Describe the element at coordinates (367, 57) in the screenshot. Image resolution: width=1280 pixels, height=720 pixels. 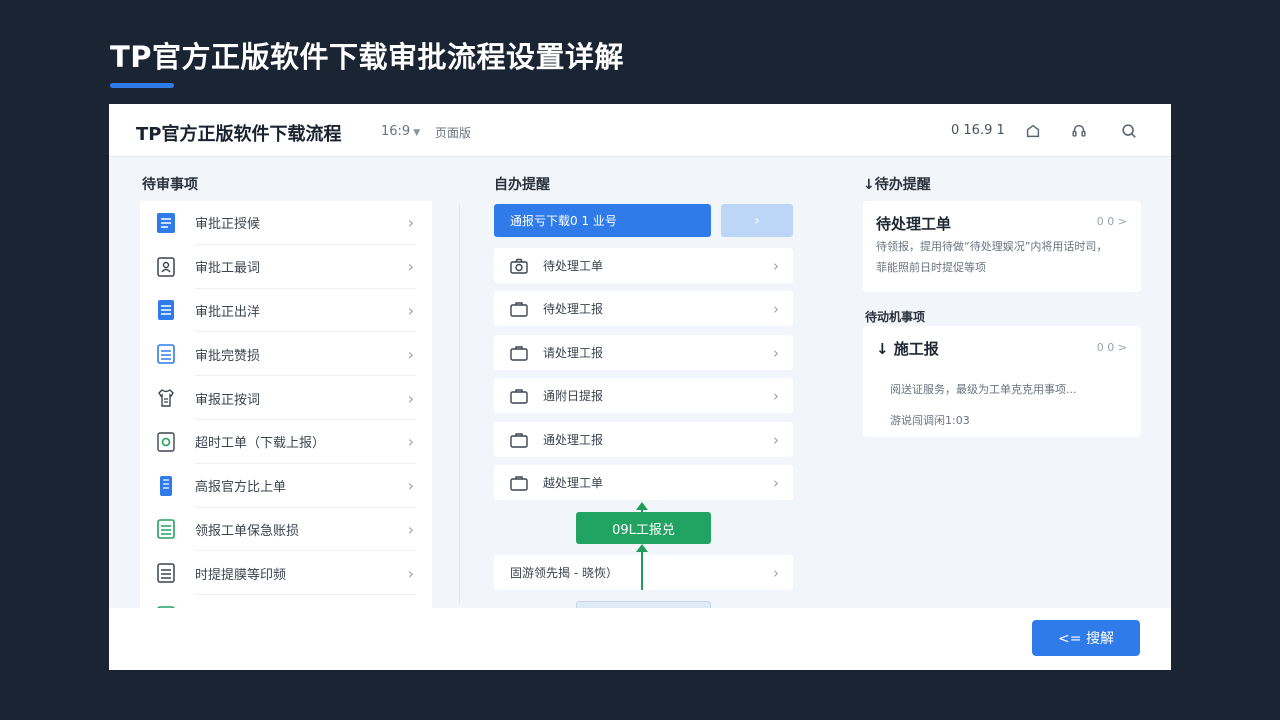
I see `slide-title: TP官方正版软件下载审批流程设置详解` at that location.